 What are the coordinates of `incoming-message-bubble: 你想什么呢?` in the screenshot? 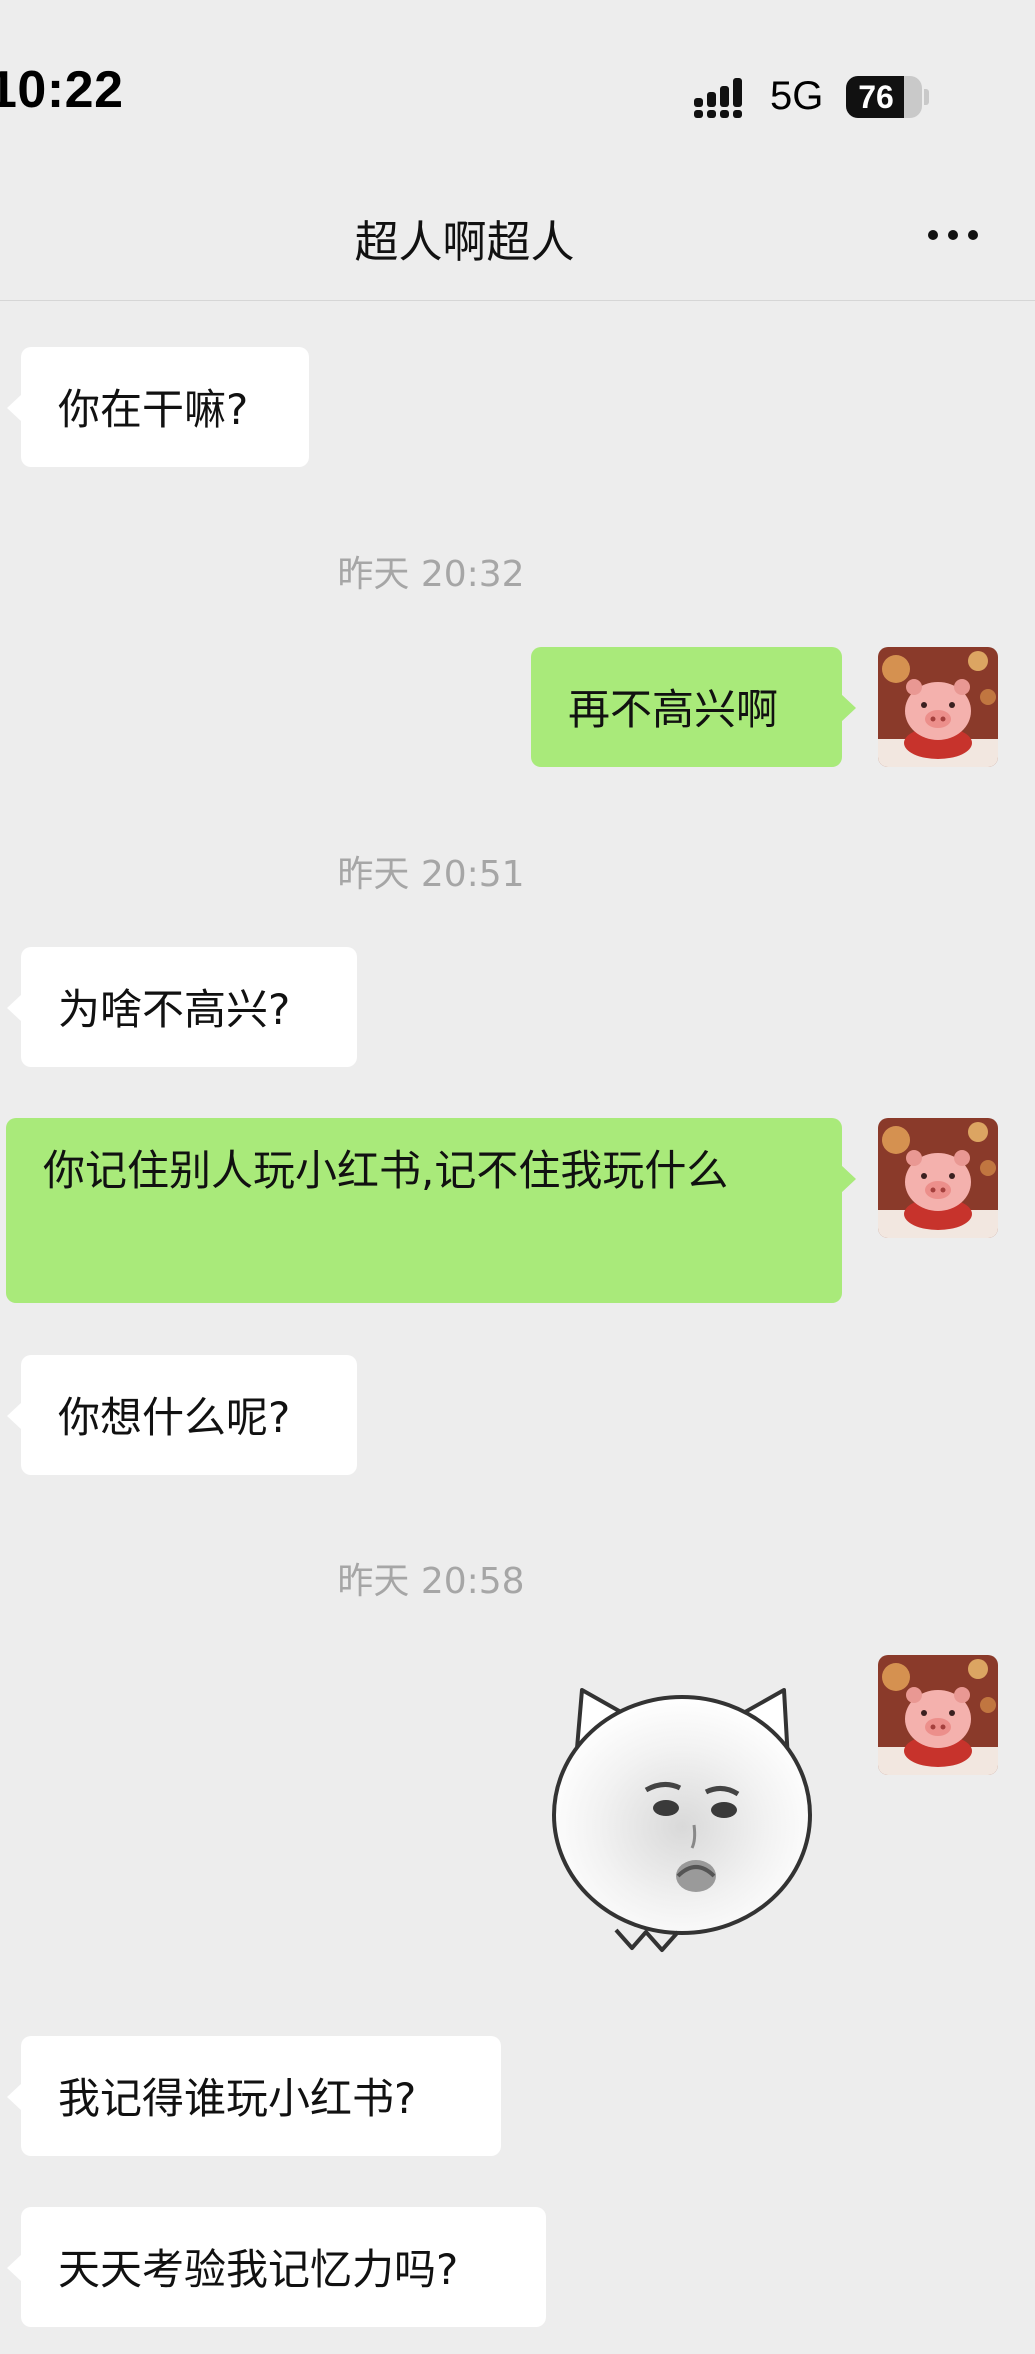 It's located at (182, 1415).